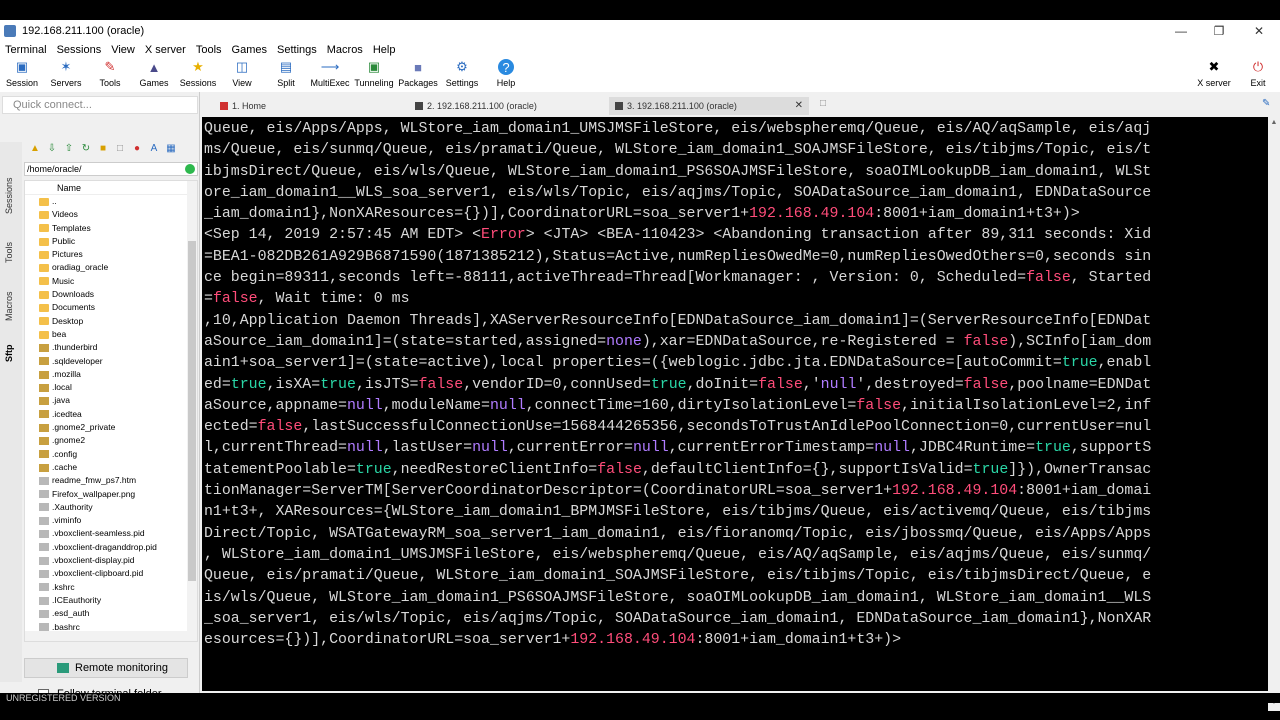  What do you see at coordinates (66, 75) in the screenshot?
I see `servers-button: ✶ Servers` at bounding box center [66, 75].